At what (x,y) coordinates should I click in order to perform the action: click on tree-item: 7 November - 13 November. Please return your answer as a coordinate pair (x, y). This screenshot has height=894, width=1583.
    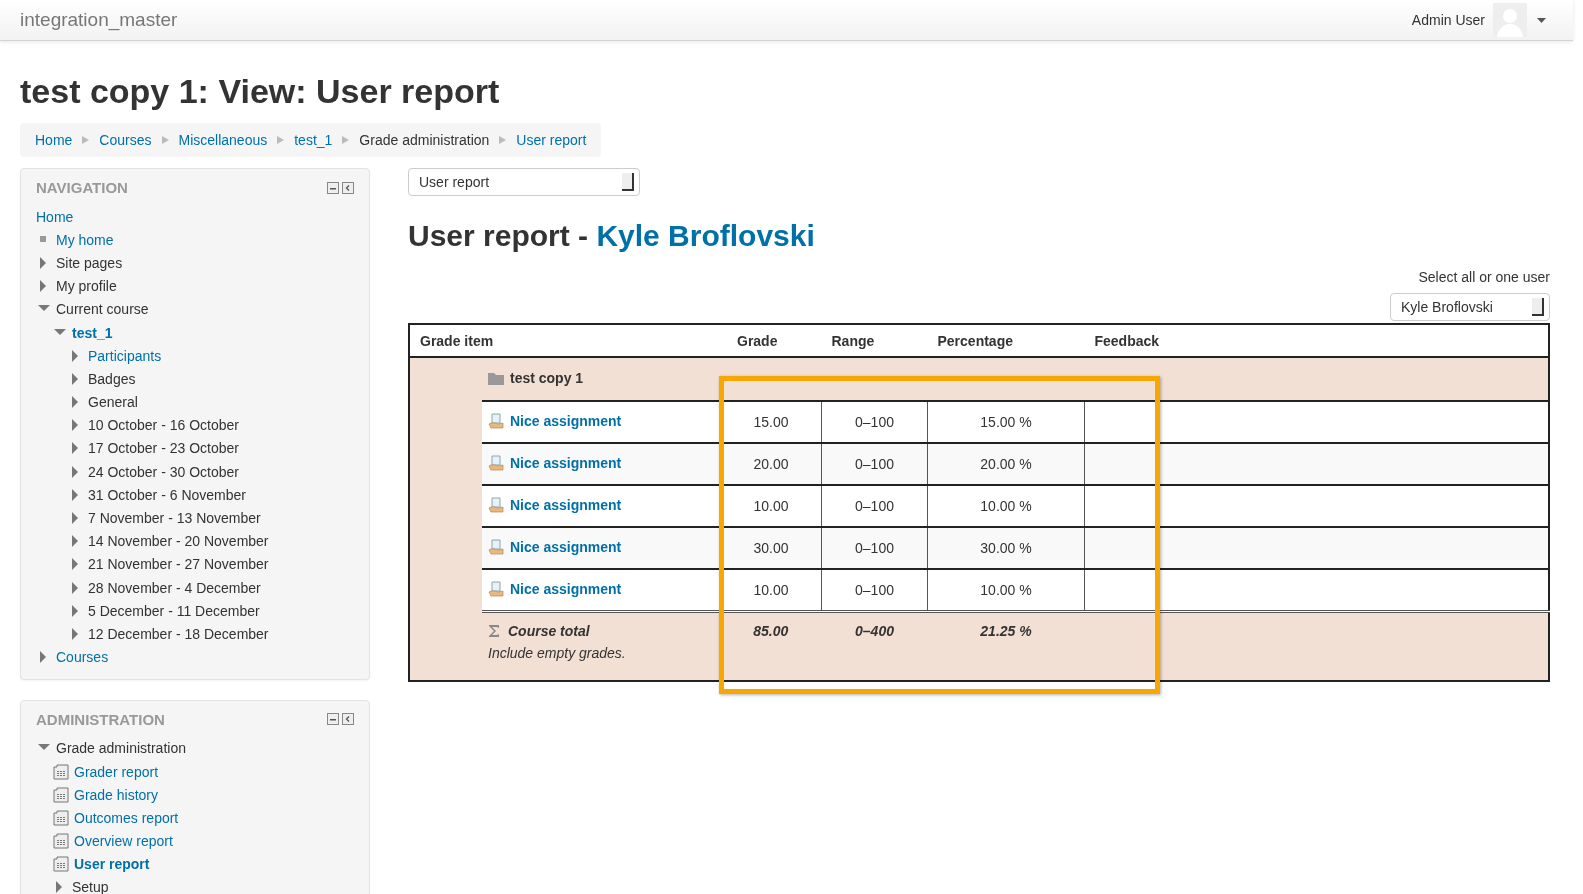
    Looking at the image, I should click on (174, 518).